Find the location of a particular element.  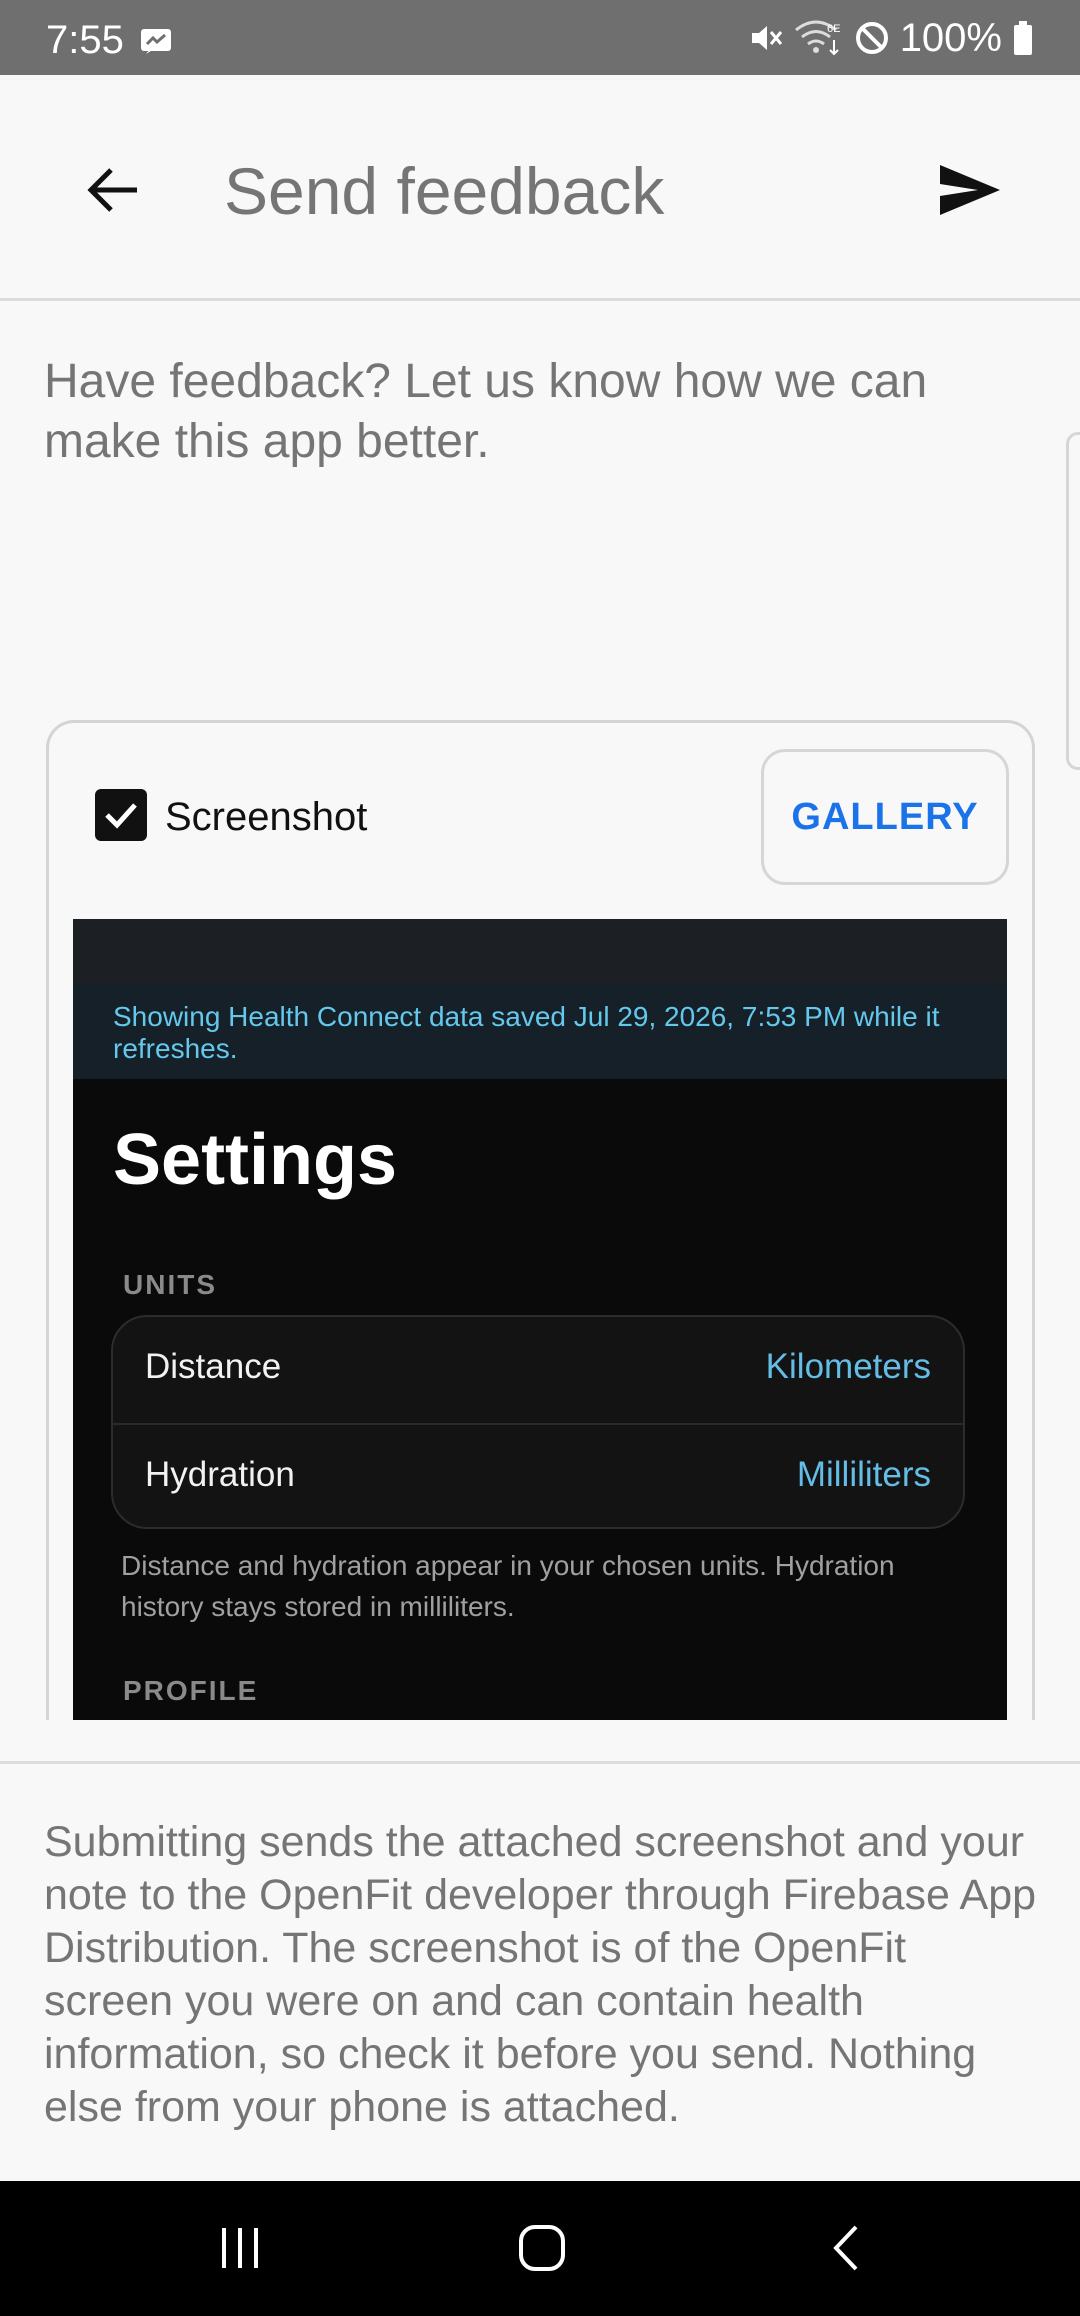

message-icon is located at coordinates (156, 41).